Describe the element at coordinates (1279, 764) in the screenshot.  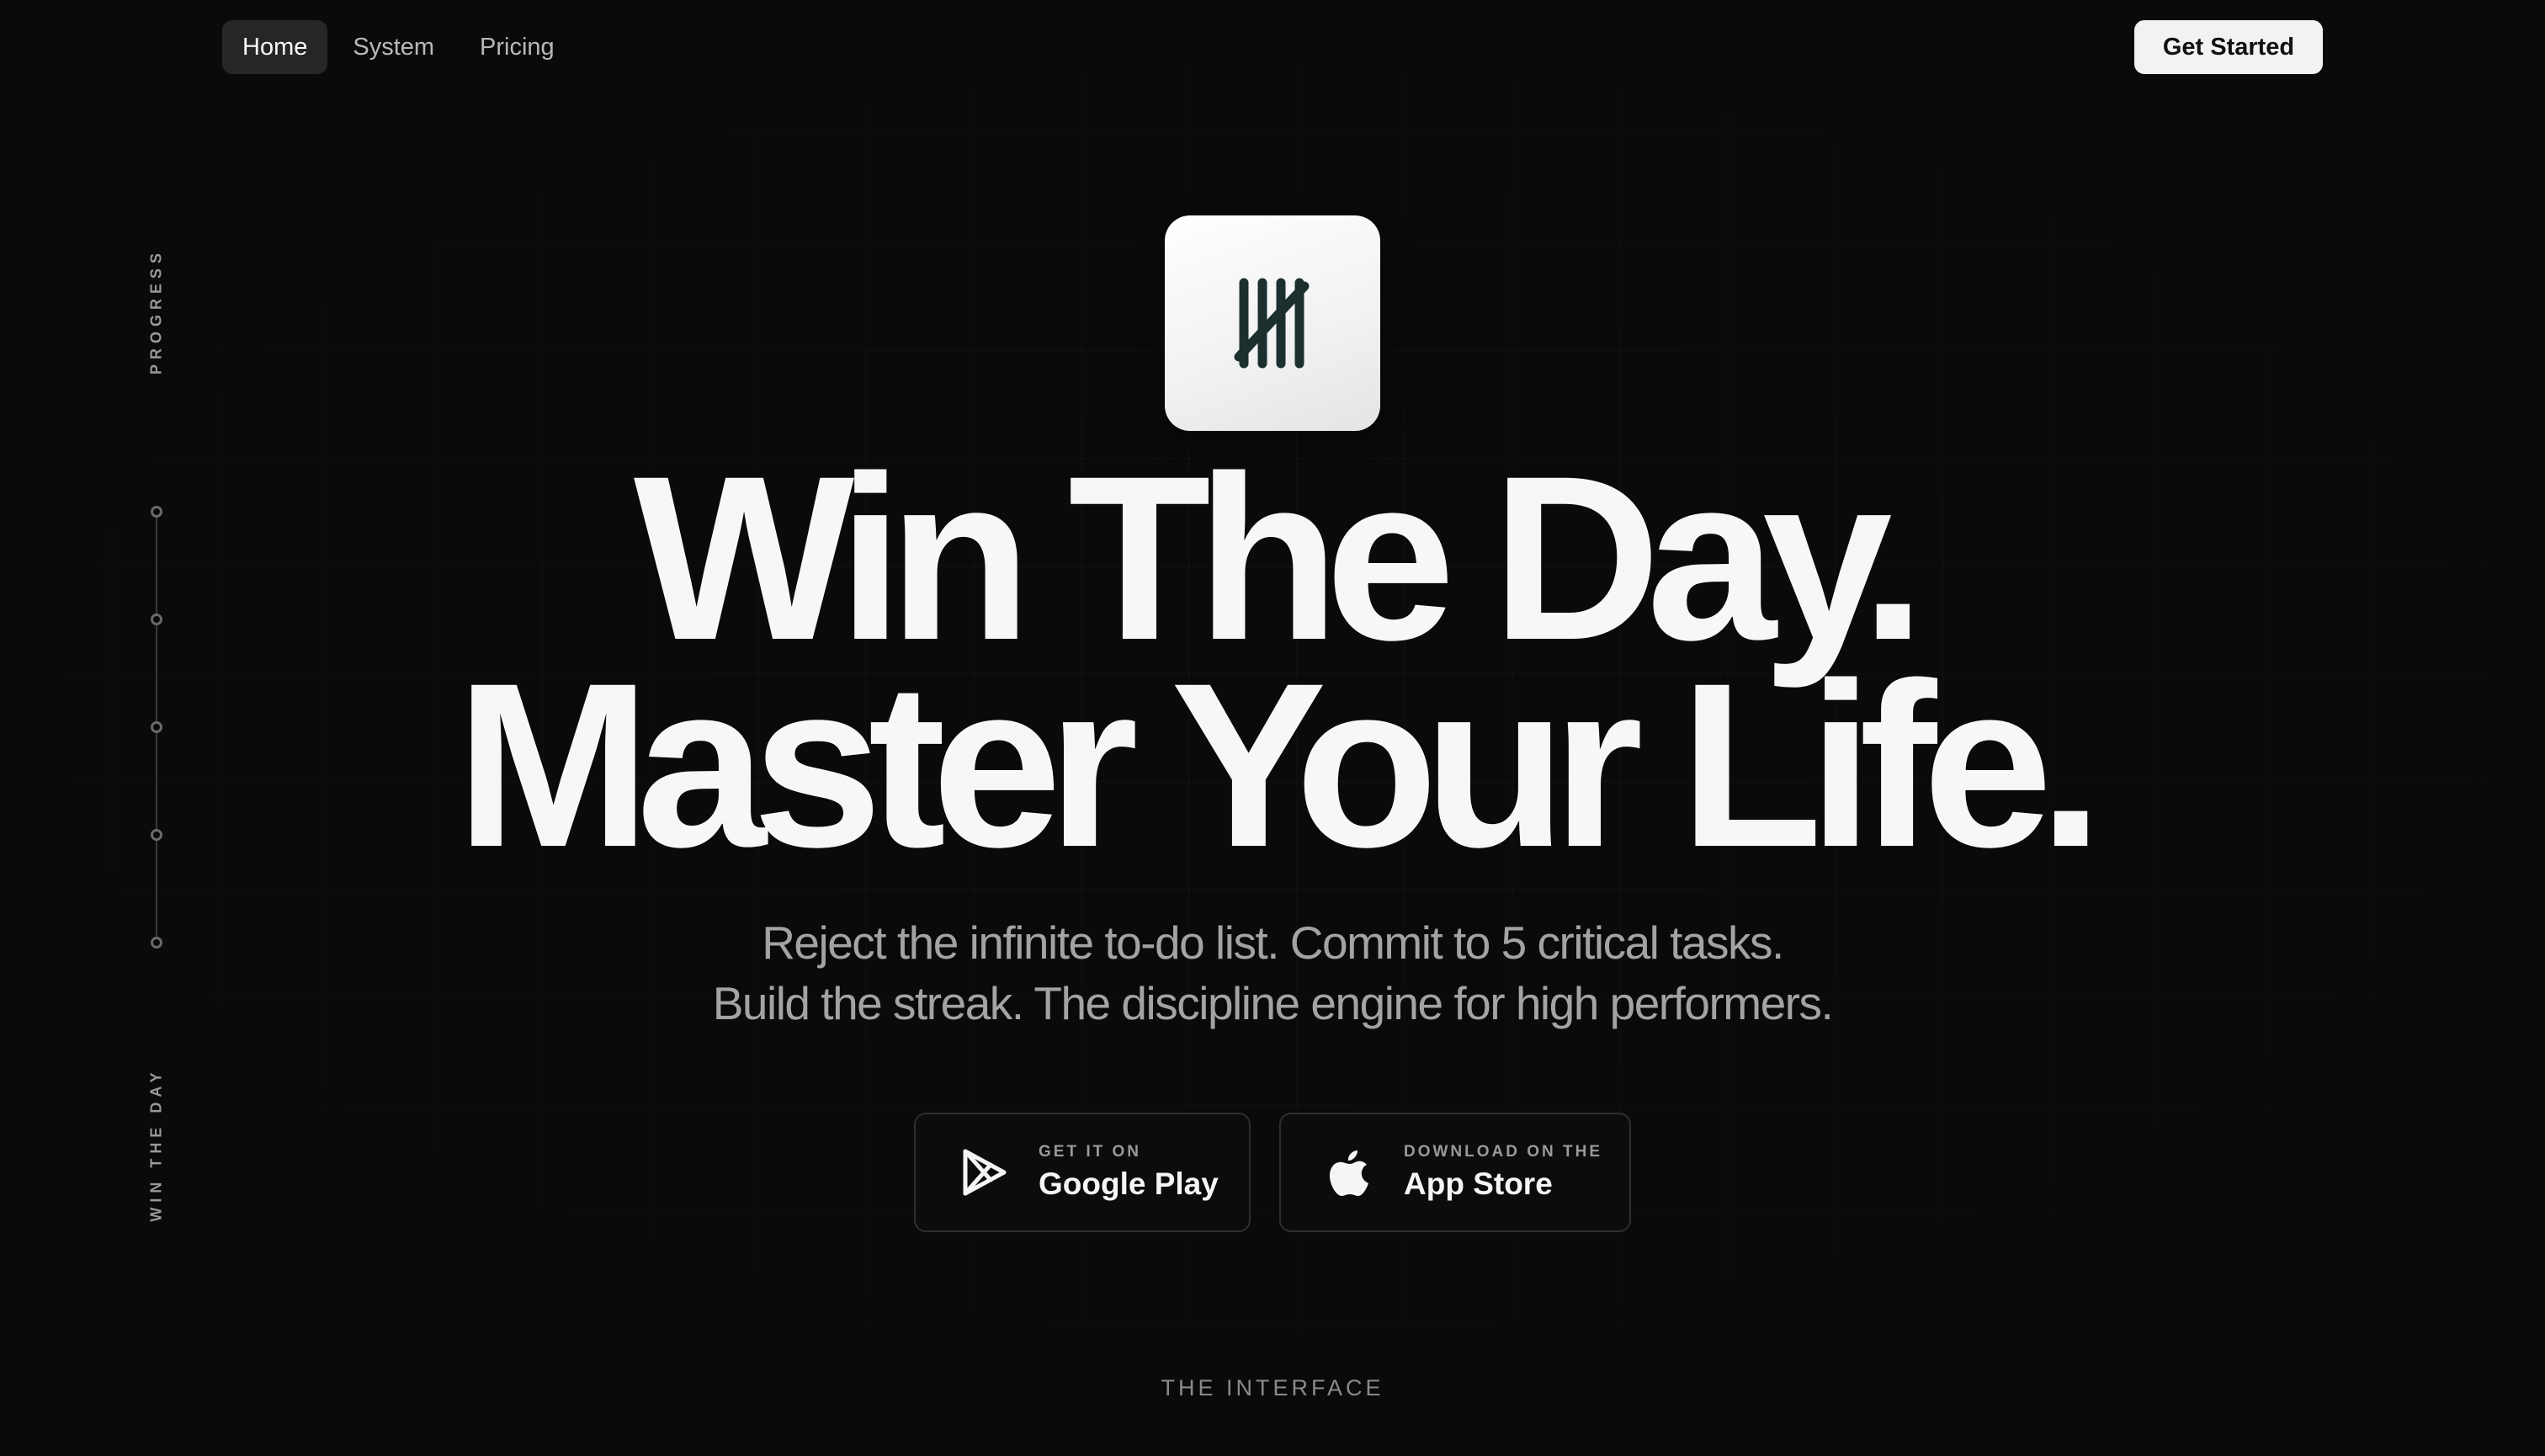
I see `headline-line-2: Master Your Life.` at that location.